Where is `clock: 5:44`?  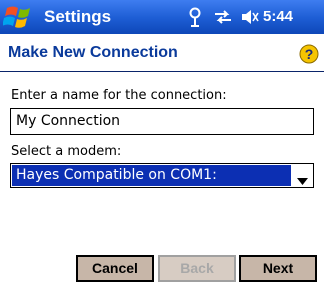
clock: 5:44 is located at coordinates (278, 17).